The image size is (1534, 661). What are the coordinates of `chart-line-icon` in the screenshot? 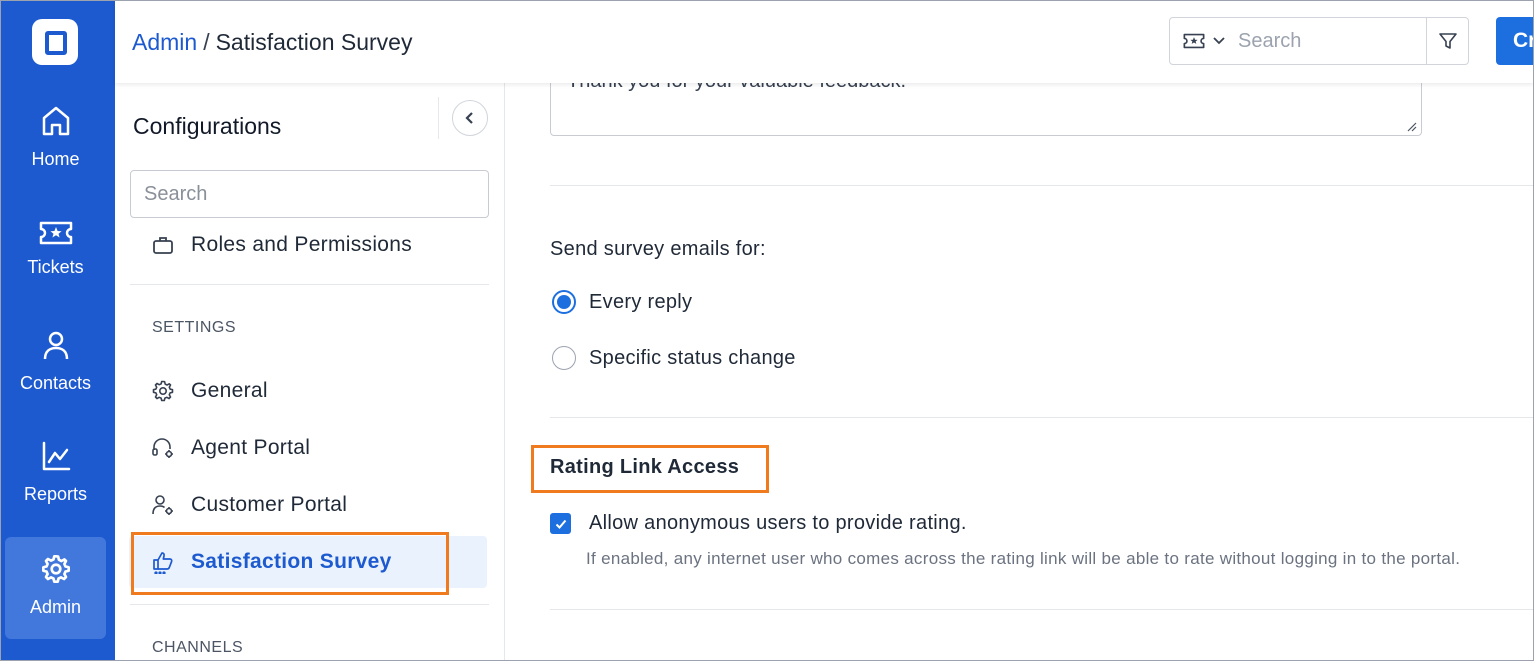 It's located at (56, 456).